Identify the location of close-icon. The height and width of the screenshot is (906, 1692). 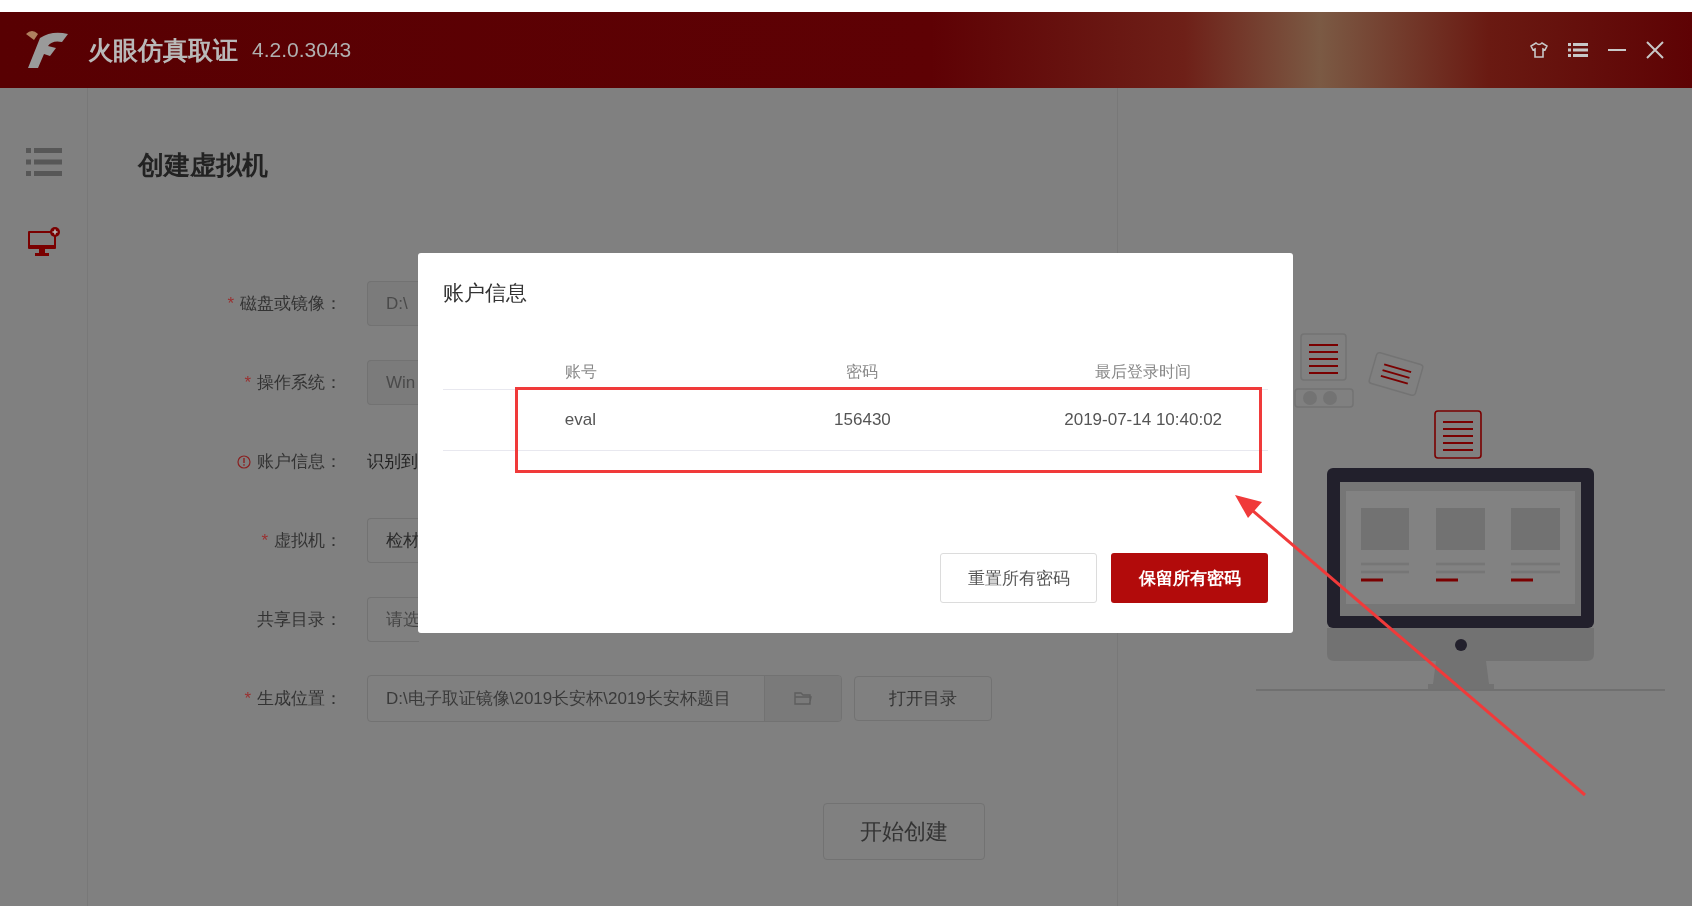
(1655, 50).